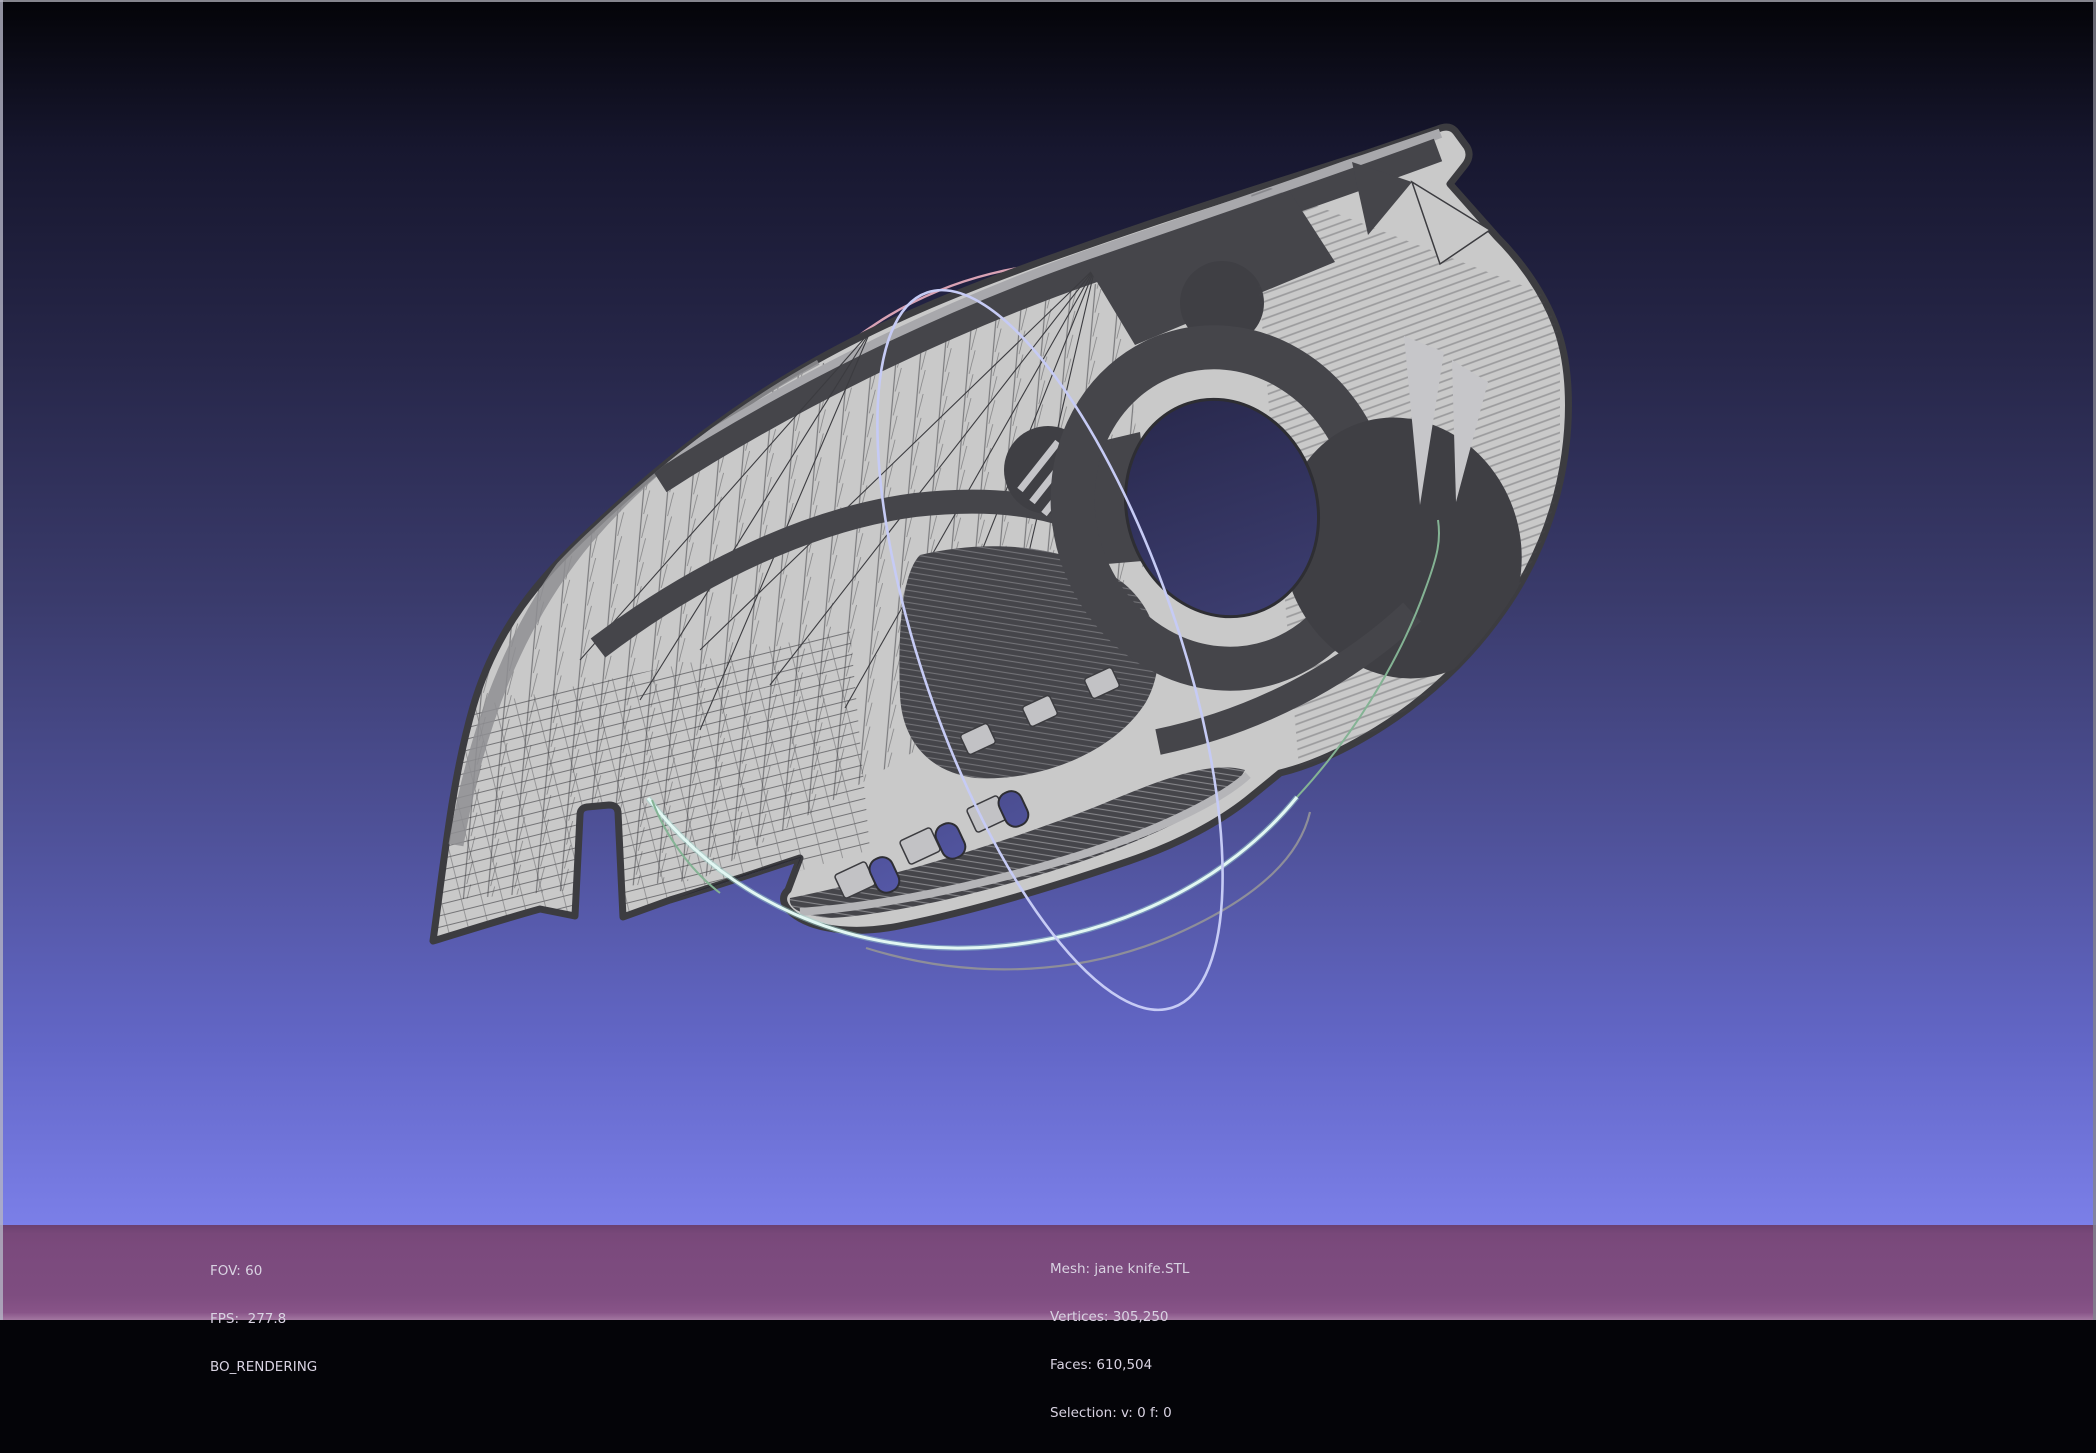 The width and height of the screenshot is (2096, 1453). What do you see at coordinates (1120, 1269) in the screenshot?
I see `hud-mesh-name-label: Mesh: jane knife.STL` at bounding box center [1120, 1269].